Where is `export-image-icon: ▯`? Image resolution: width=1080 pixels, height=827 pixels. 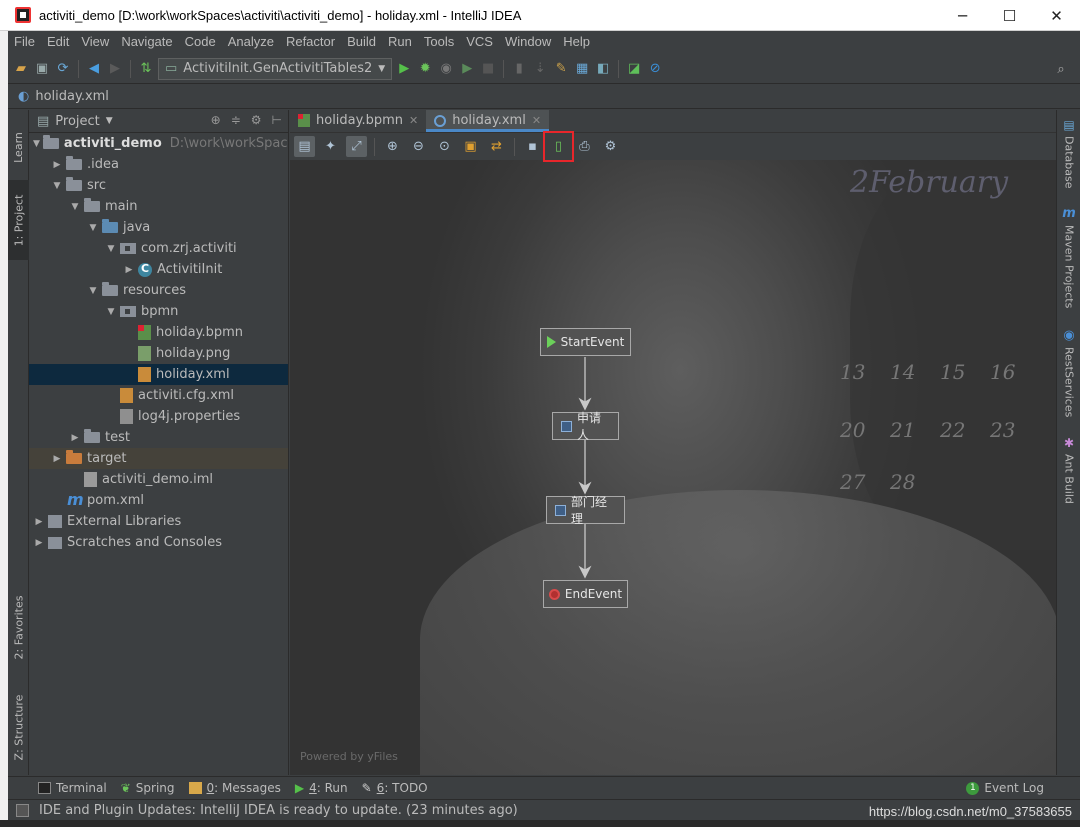
export-image-icon: ▯ is located at coordinates (558, 146).